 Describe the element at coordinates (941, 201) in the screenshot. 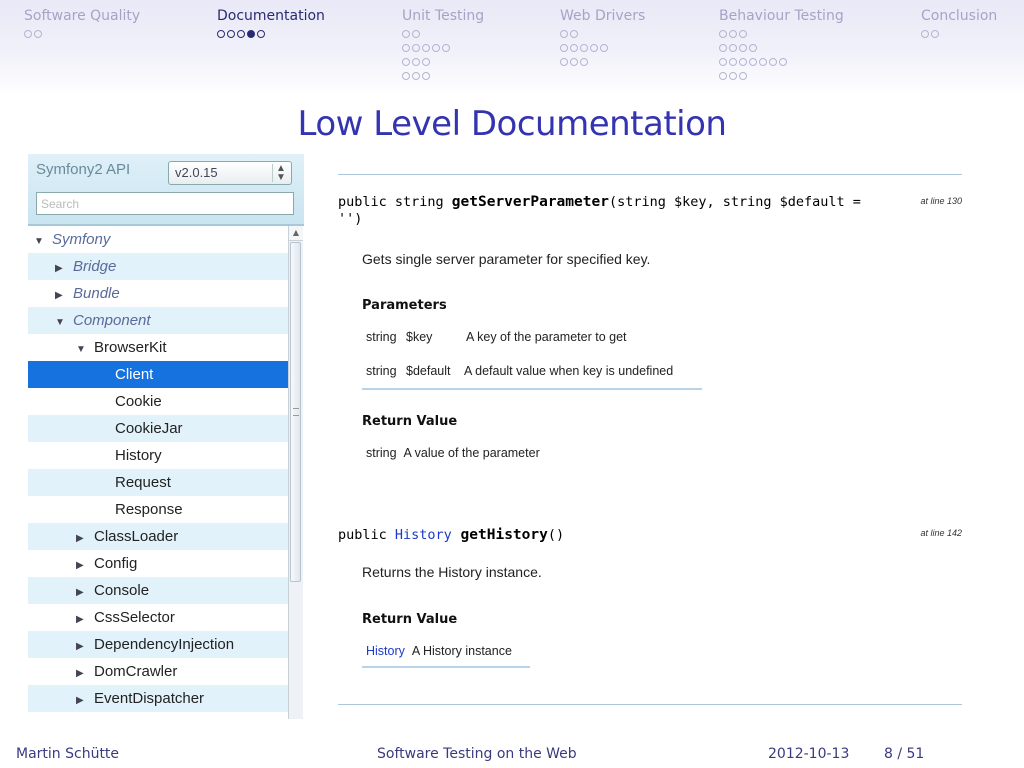

I see `source-line-link: at line 130` at that location.